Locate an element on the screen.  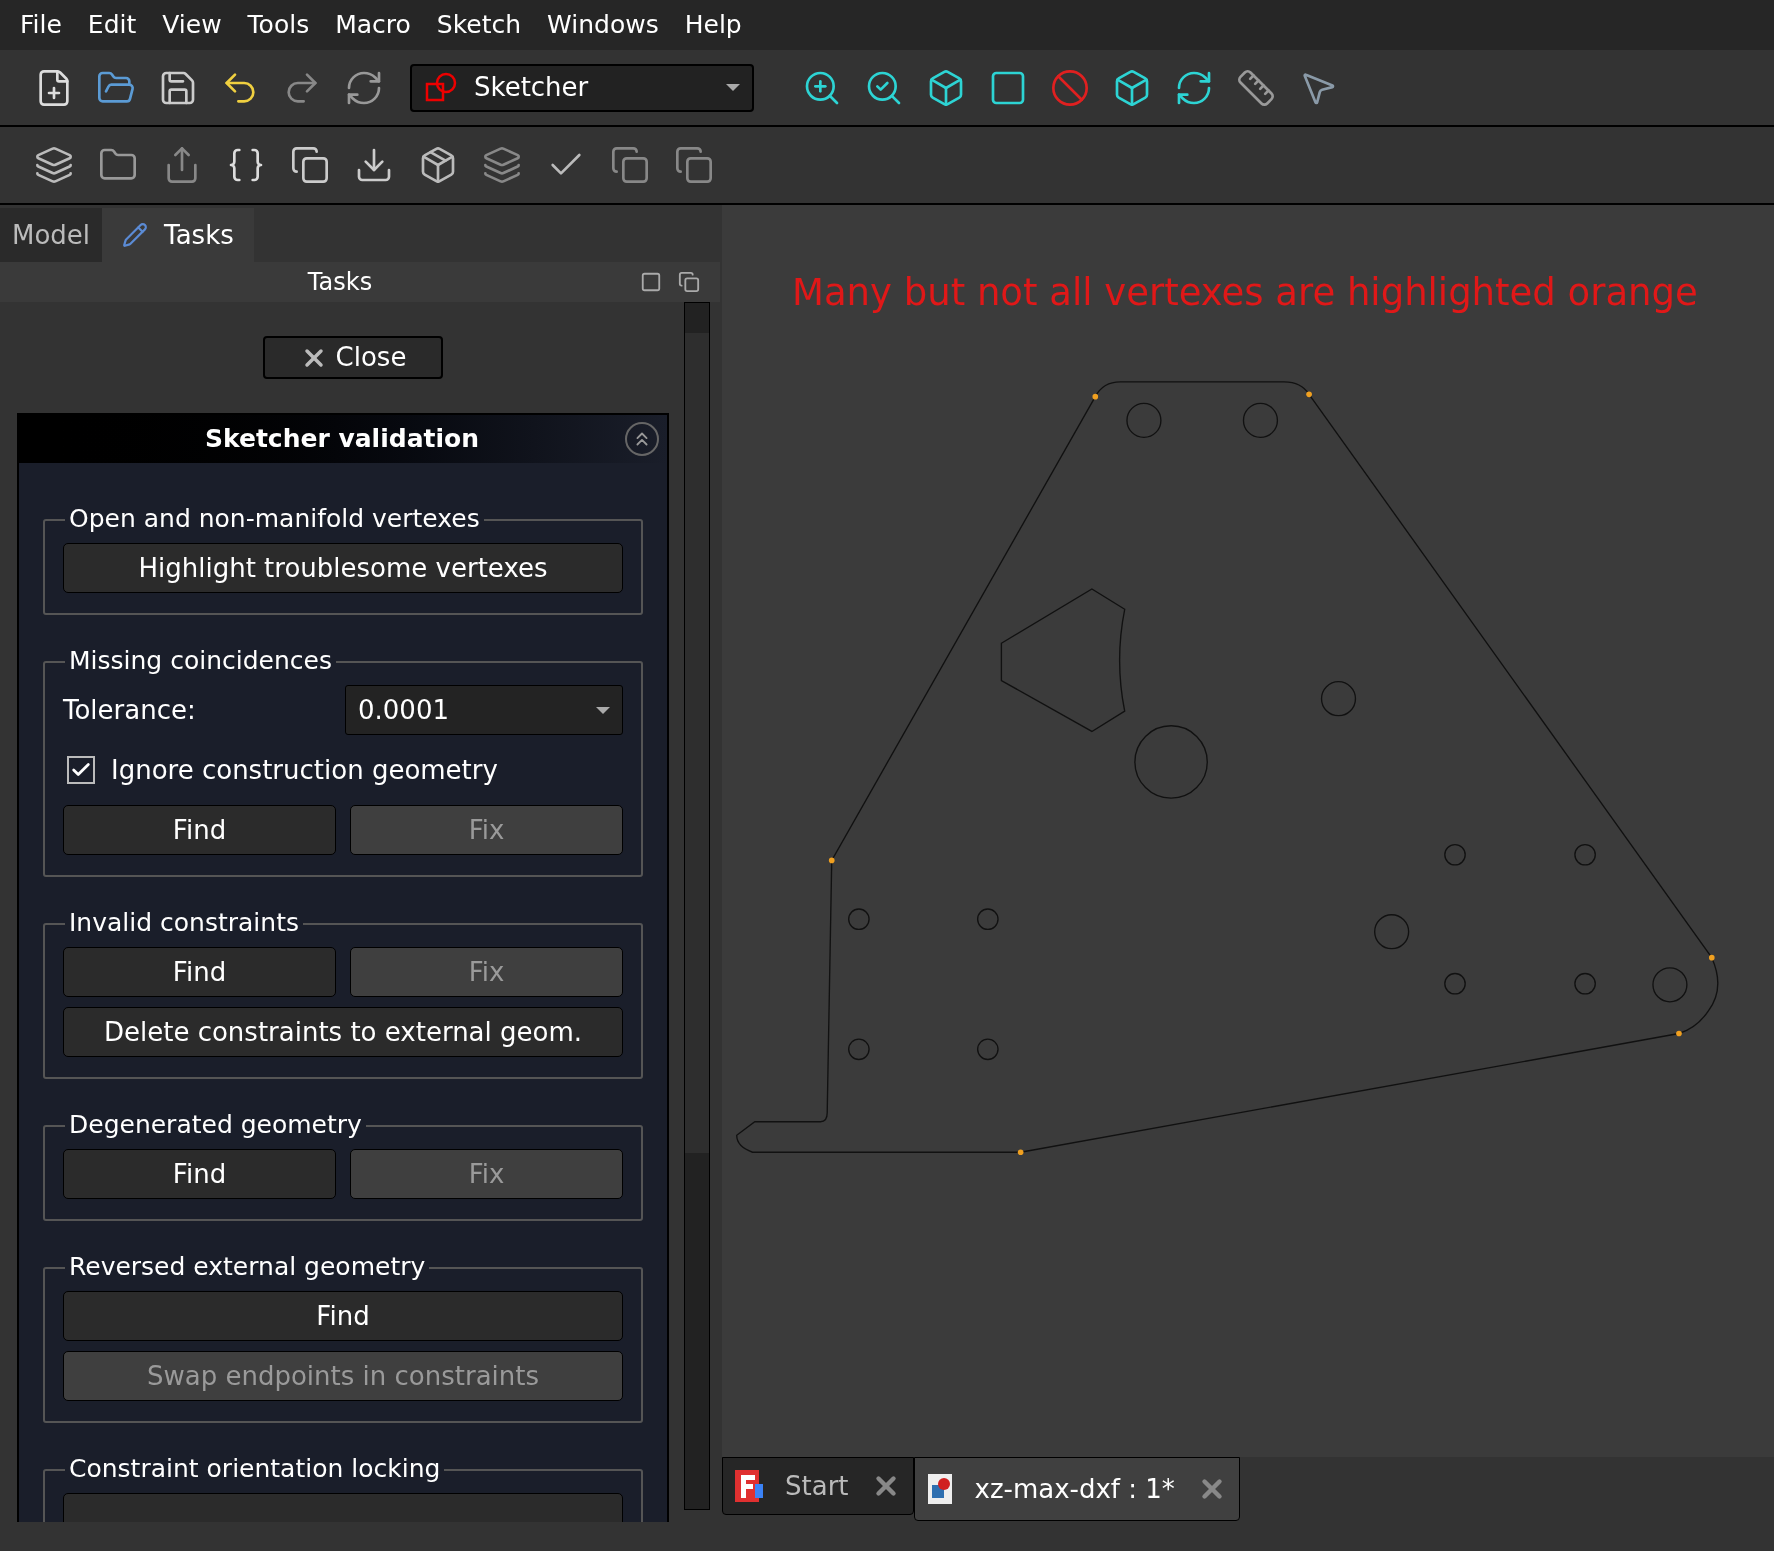
close-button: Close is located at coordinates (353, 357).